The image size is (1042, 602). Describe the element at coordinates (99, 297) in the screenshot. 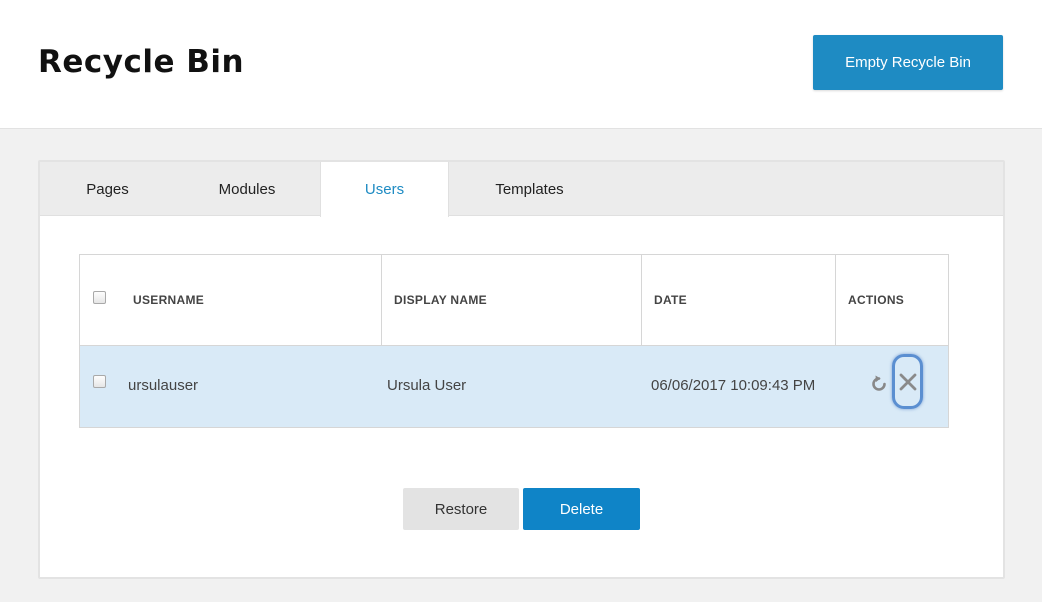

I see `select-all-checkbox` at that location.